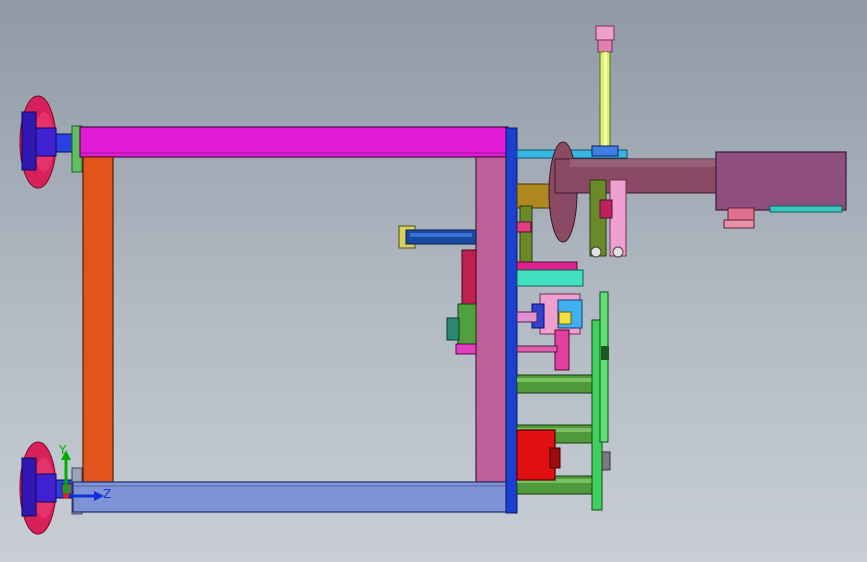  I want to click on suction-cup-top, so click(51, 142).